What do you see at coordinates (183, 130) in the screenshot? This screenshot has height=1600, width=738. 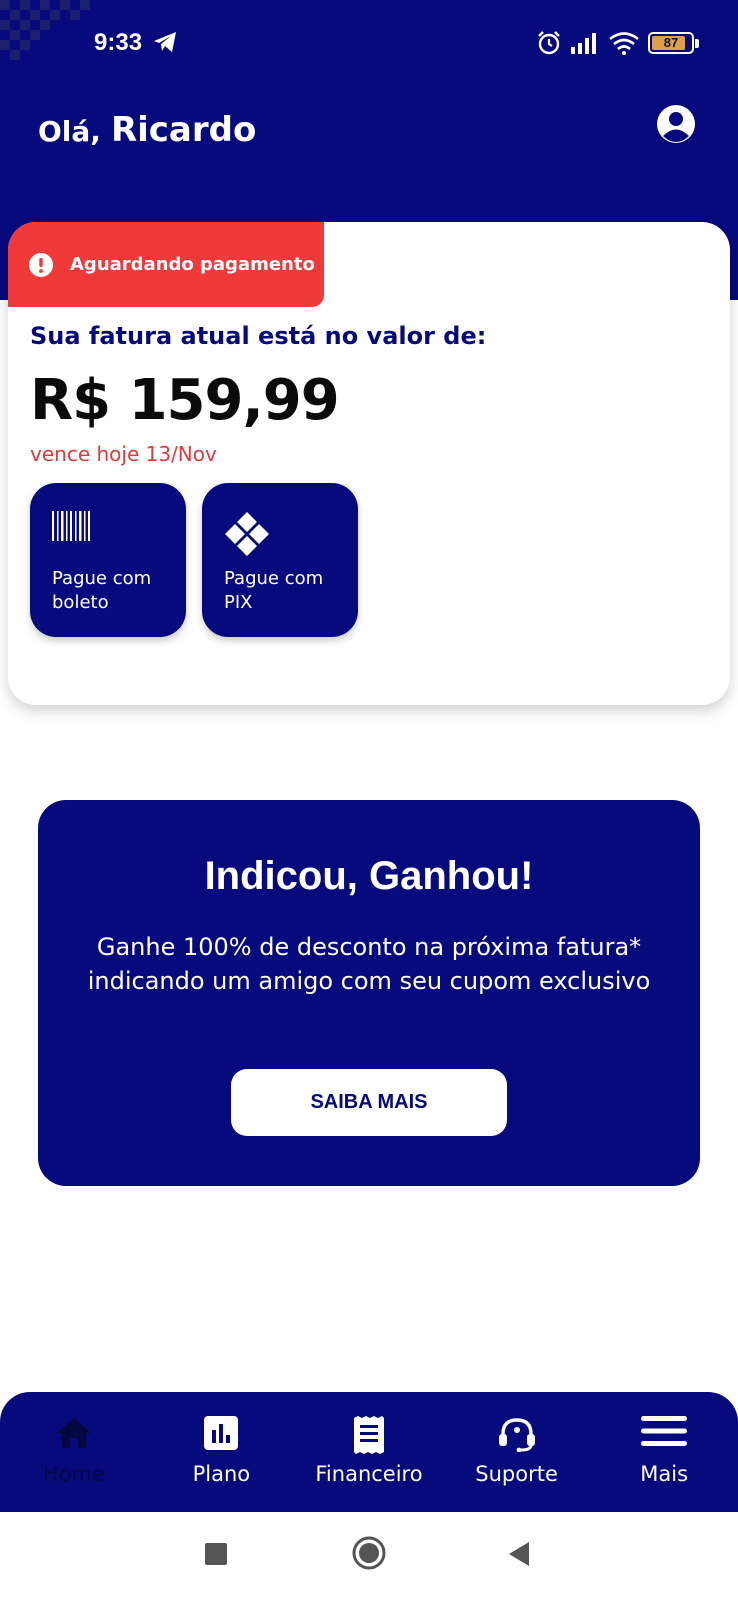 I see `user-name: Ricardo` at bounding box center [183, 130].